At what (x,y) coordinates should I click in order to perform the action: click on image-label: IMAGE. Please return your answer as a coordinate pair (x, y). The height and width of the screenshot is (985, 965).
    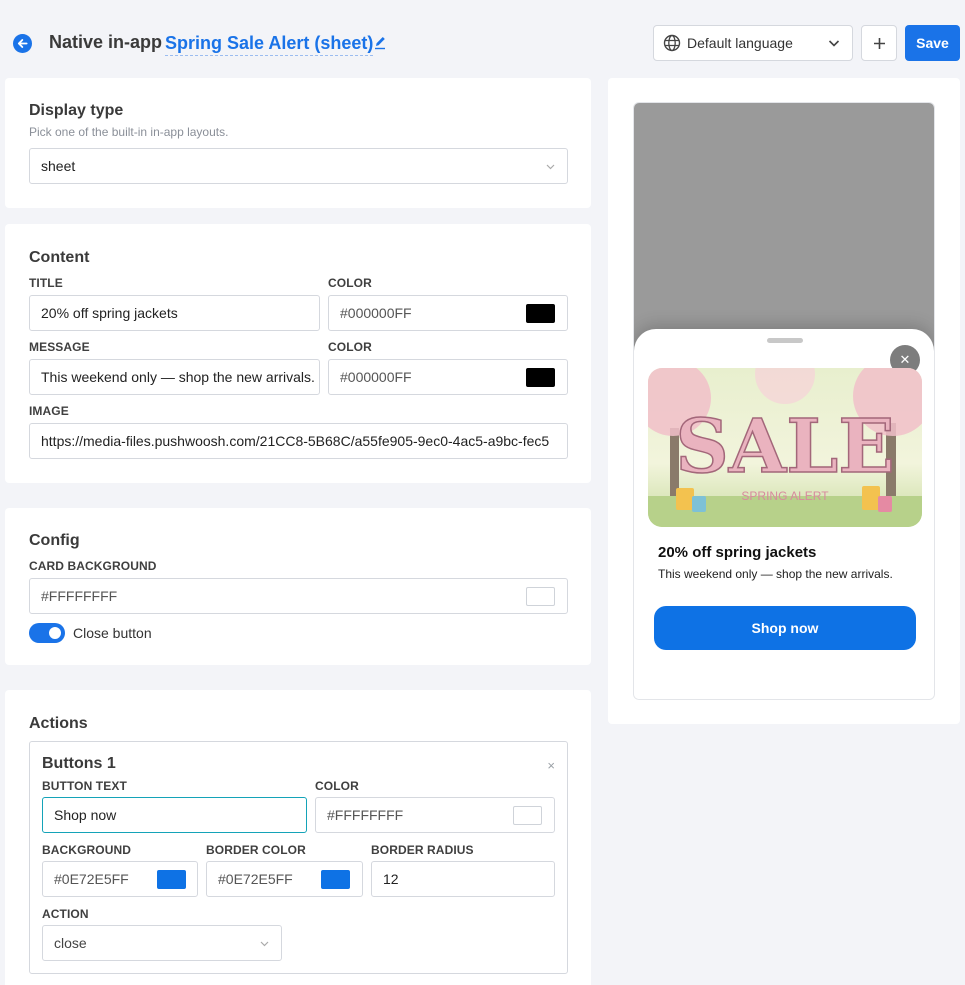
    Looking at the image, I should click on (49, 411).